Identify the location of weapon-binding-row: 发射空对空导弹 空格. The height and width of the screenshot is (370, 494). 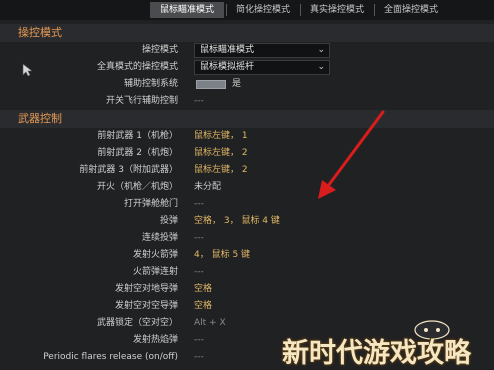
(247, 306).